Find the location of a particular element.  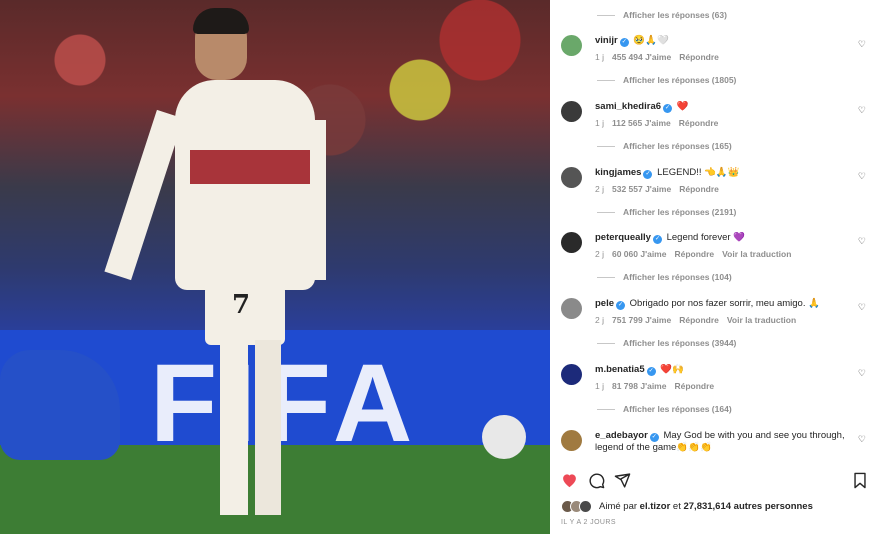

comment-meta: 1 j 455 494 J'aime Répondre is located at coordinates (661, 57).